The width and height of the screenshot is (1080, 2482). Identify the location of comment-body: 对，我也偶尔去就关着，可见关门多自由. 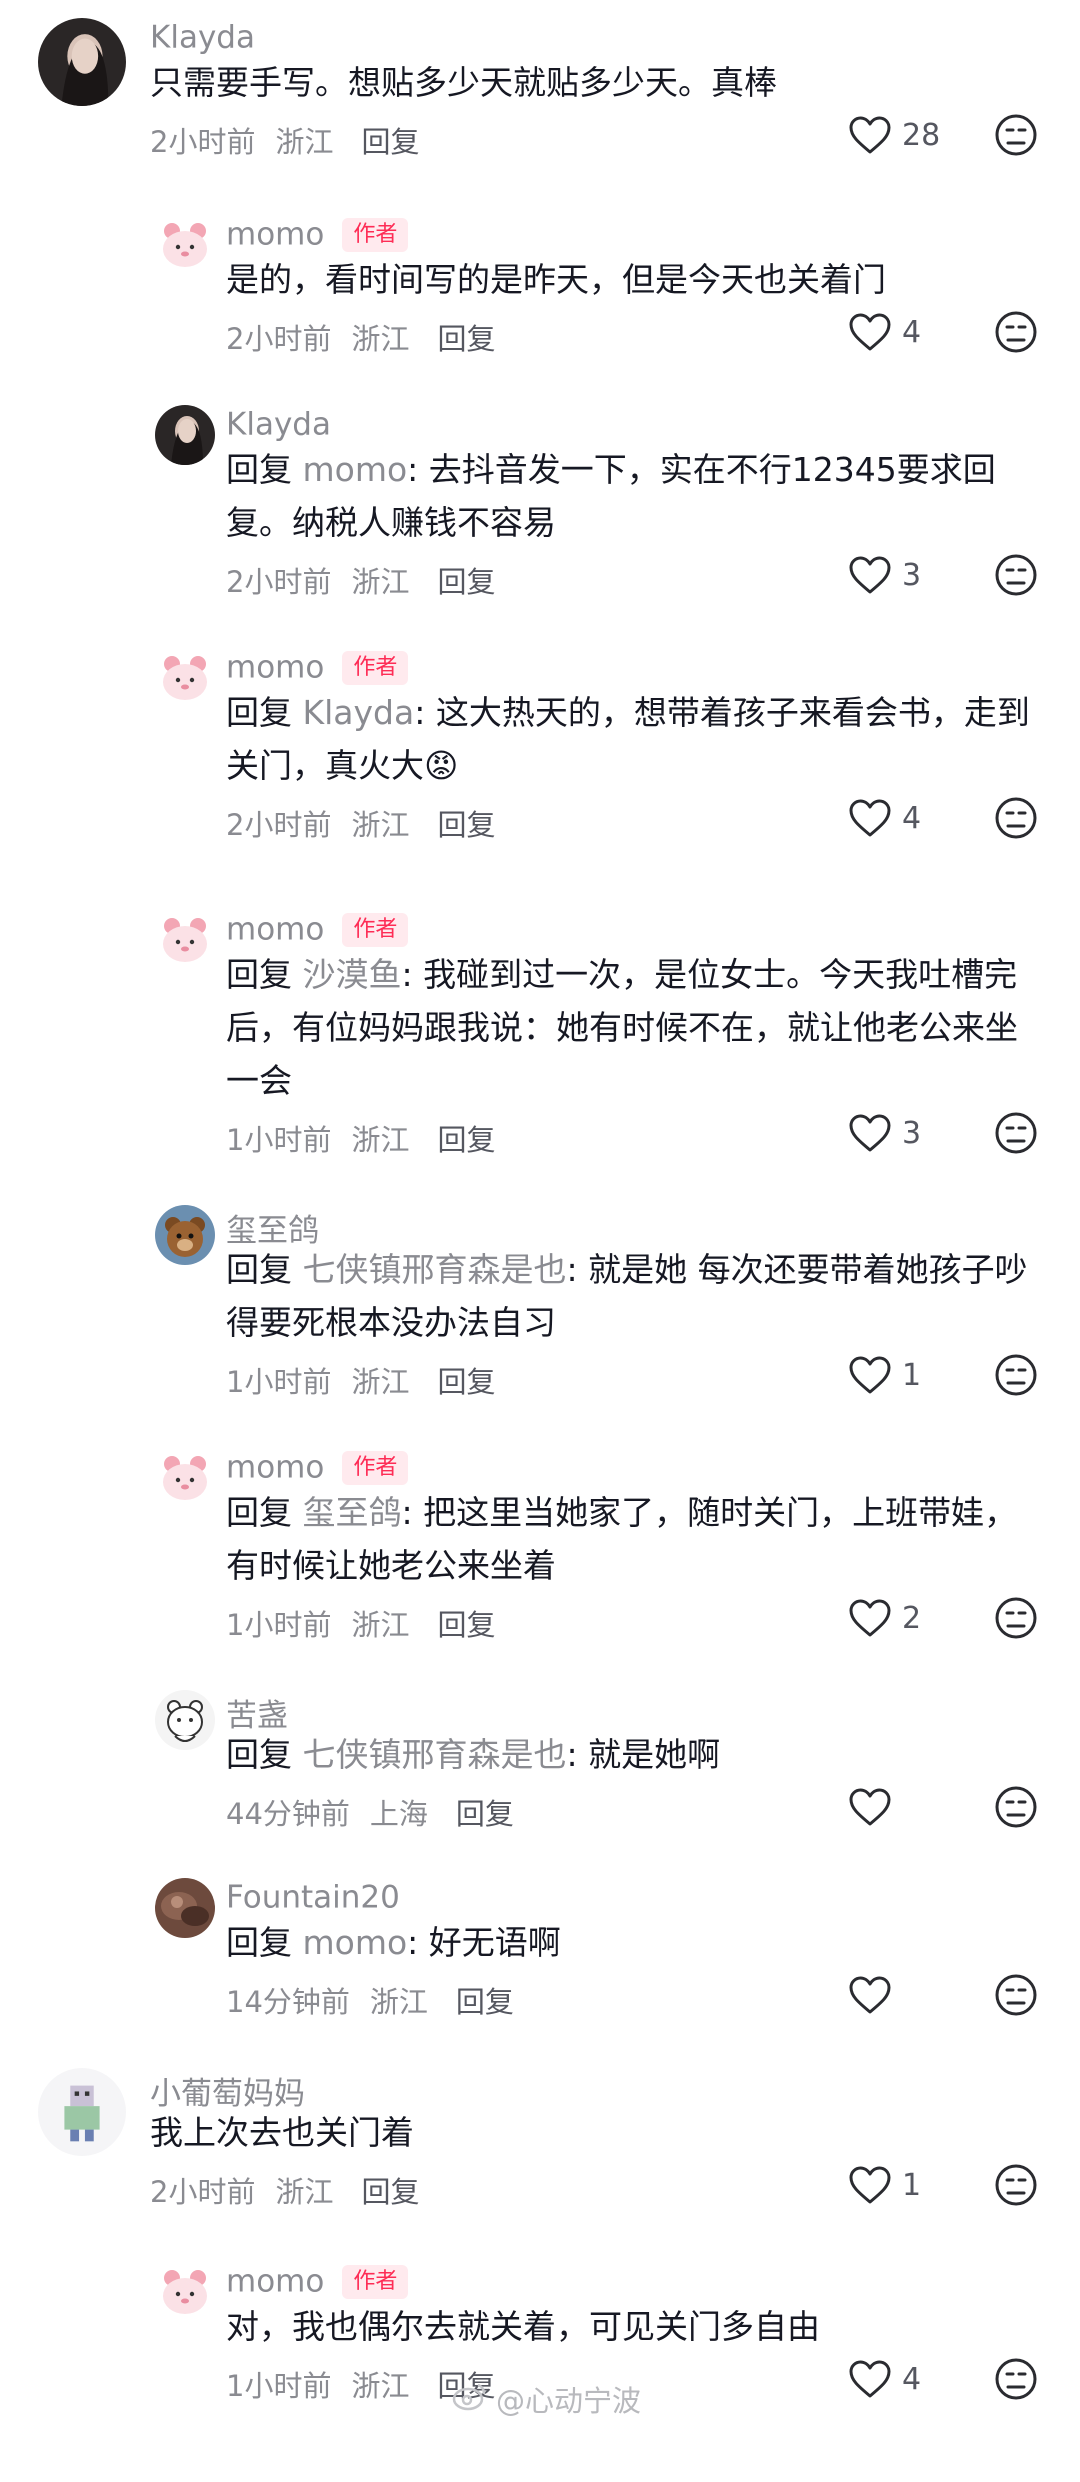
(523, 2326).